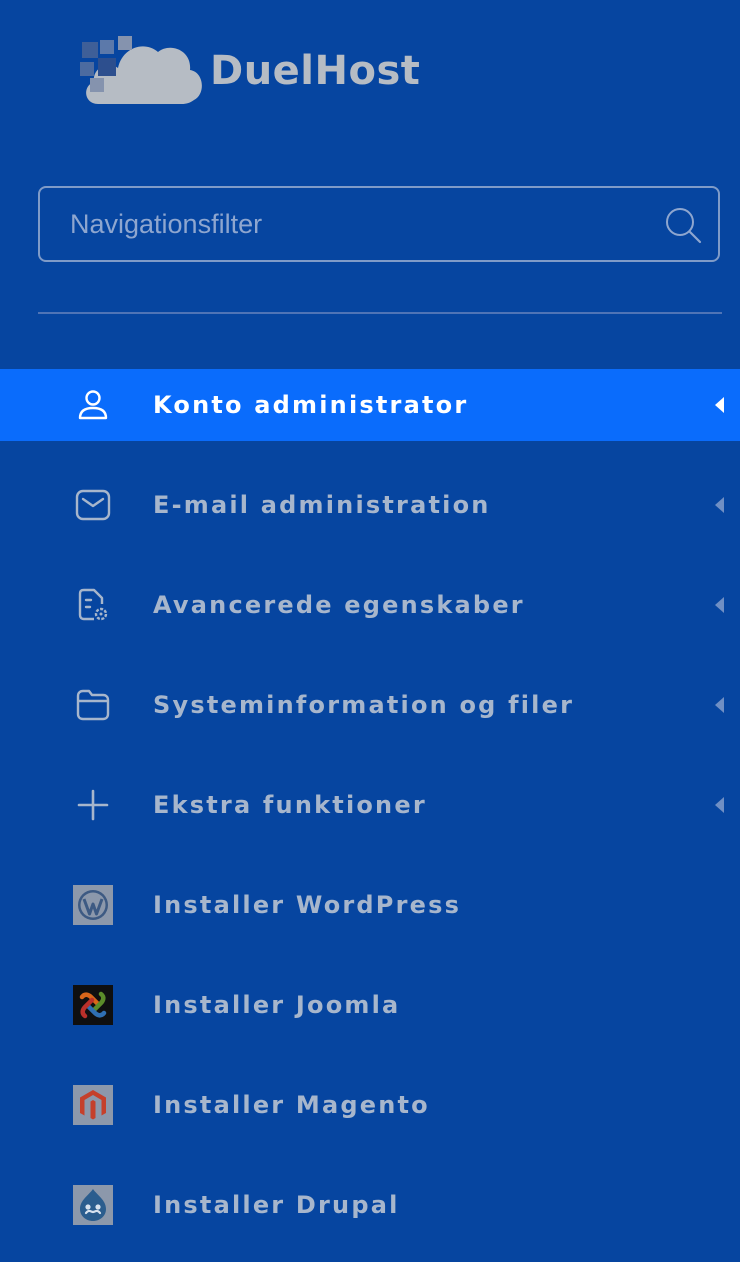 This screenshot has width=740, height=1262. What do you see at coordinates (93, 1105) in the screenshot?
I see `magento-icon` at bounding box center [93, 1105].